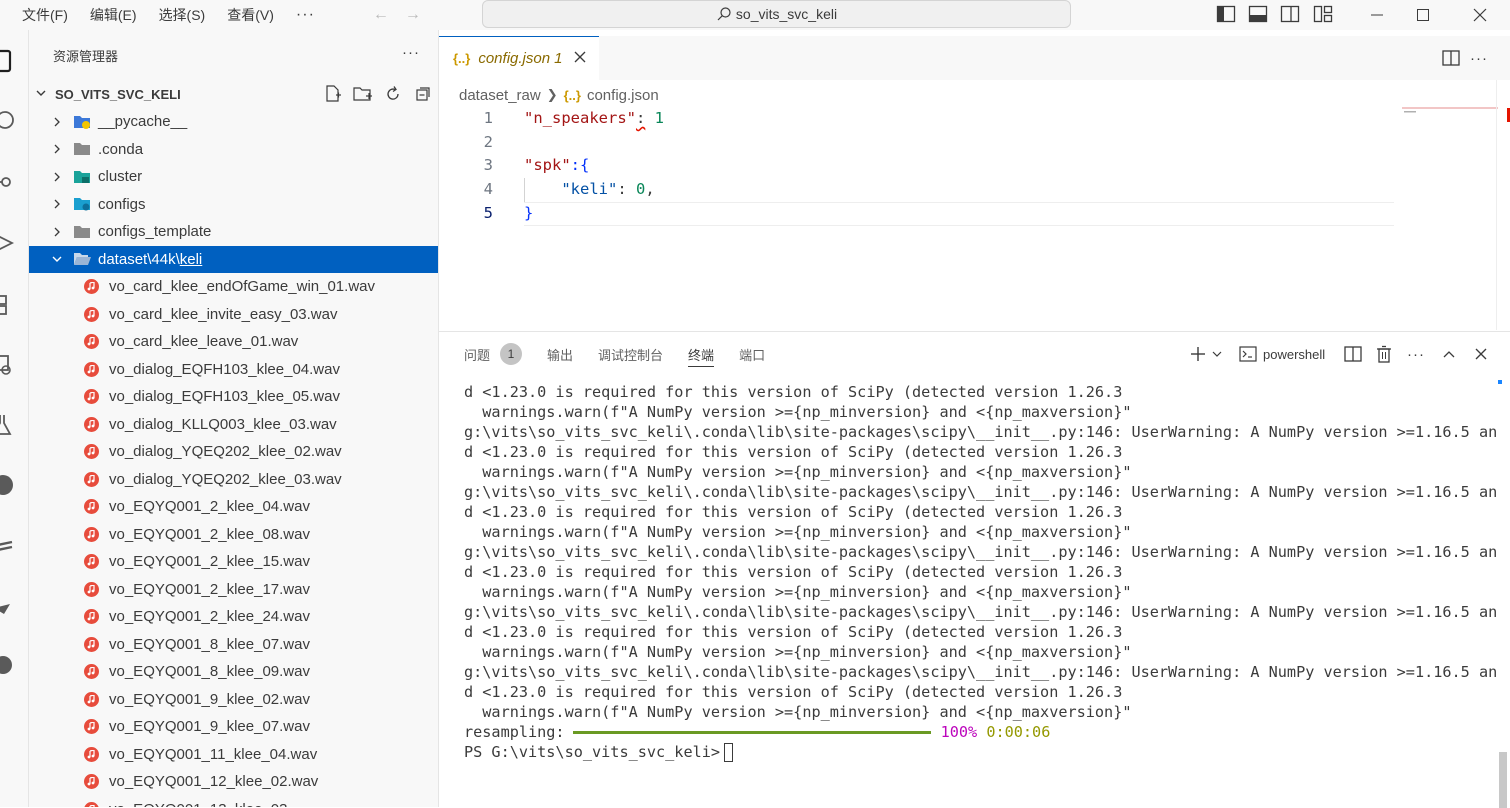 The width and height of the screenshot is (1510, 808). Describe the element at coordinates (233, 370) in the screenshot. I see `file-item: vo_dialog_EQFH103_klee_04.wav` at that location.